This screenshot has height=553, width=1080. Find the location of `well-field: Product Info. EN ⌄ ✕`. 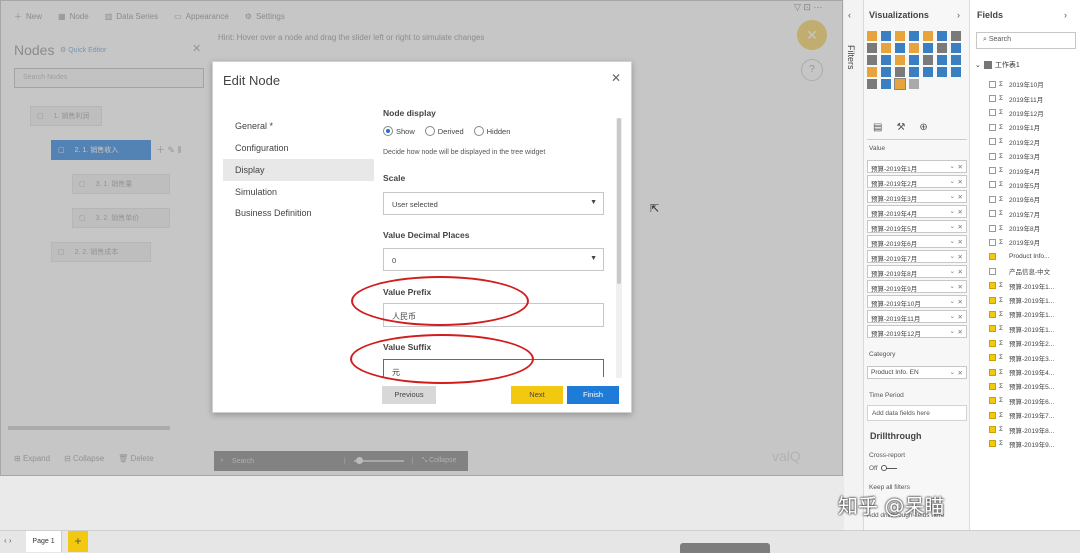

well-field: Product Info. EN ⌄ ✕ is located at coordinates (917, 372).